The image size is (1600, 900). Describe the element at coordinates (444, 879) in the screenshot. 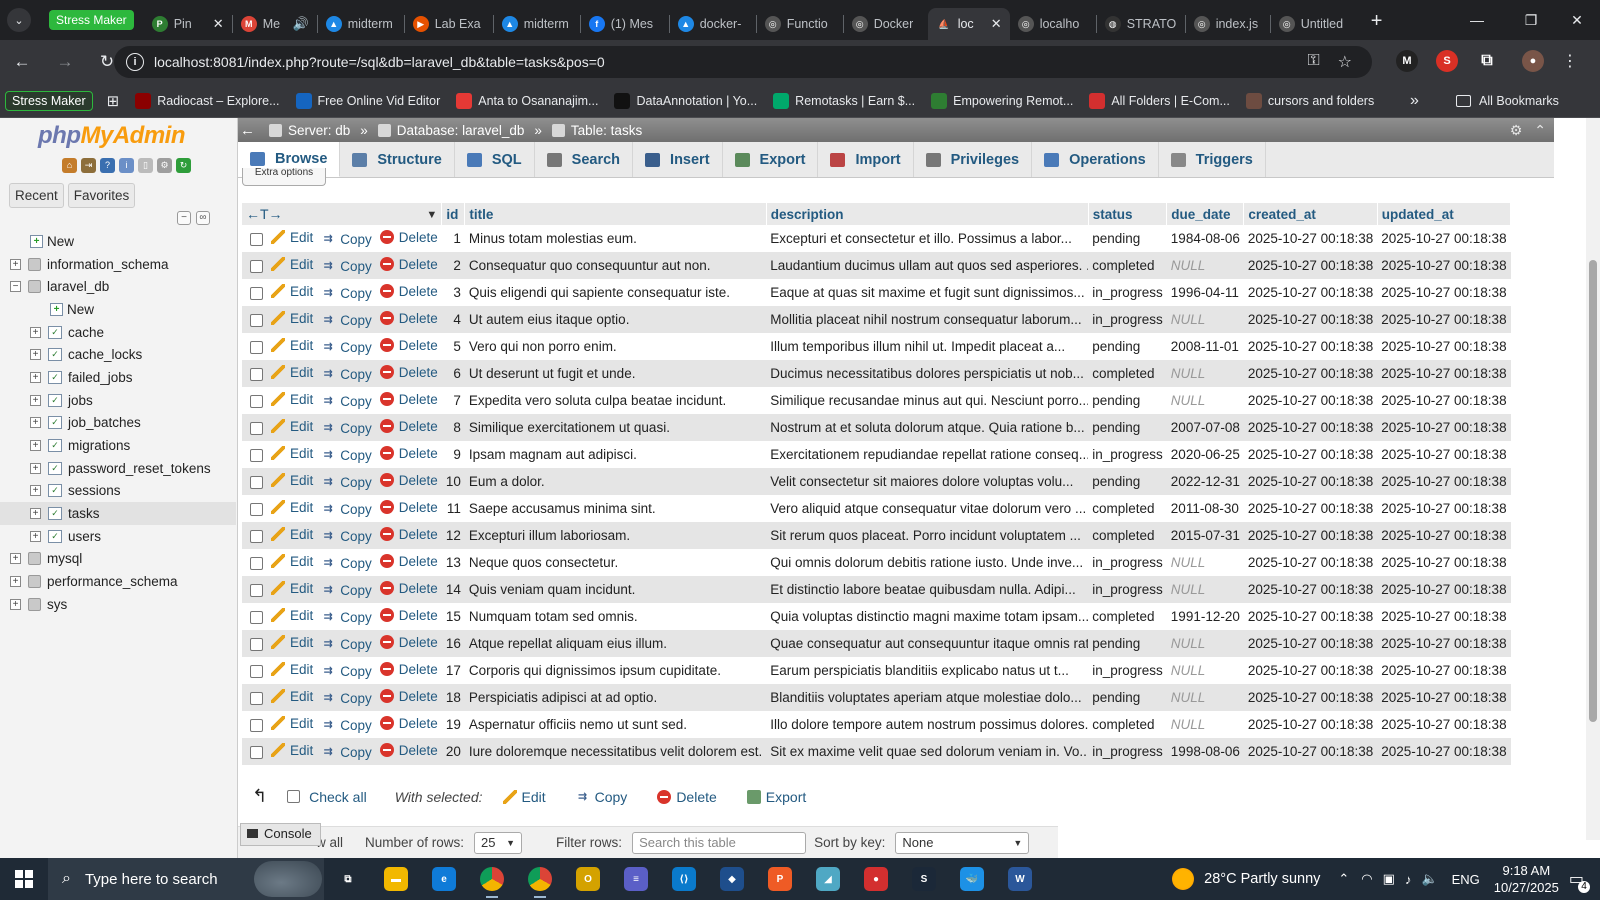

I see `taskbar-edge: e` at that location.